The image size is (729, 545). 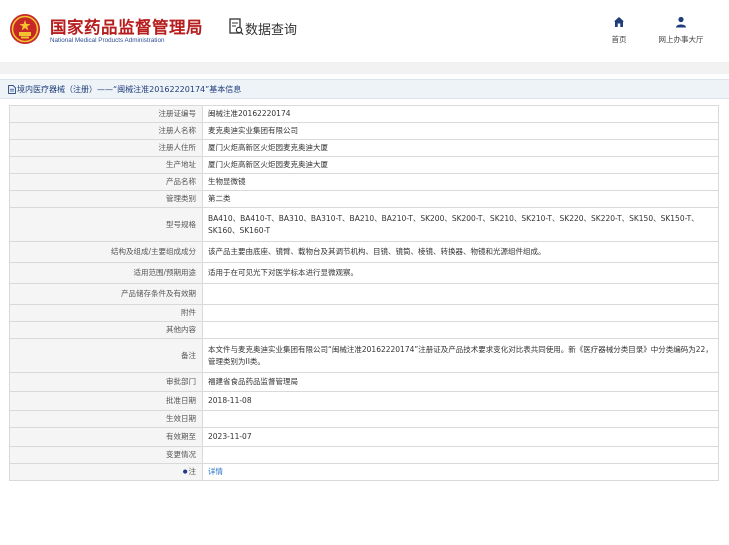 What do you see at coordinates (106, 224) in the screenshot?
I see `model-spec-label: 型号规格` at bounding box center [106, 224].